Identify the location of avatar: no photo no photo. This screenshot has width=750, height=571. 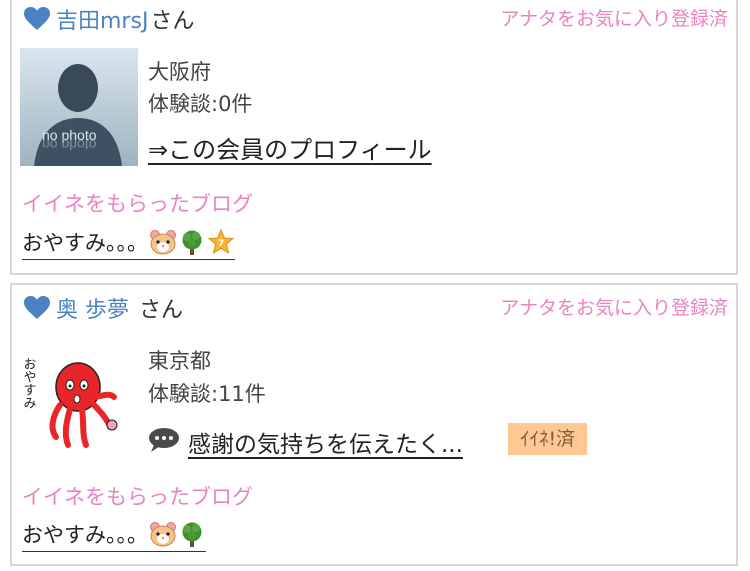
(79, 107).